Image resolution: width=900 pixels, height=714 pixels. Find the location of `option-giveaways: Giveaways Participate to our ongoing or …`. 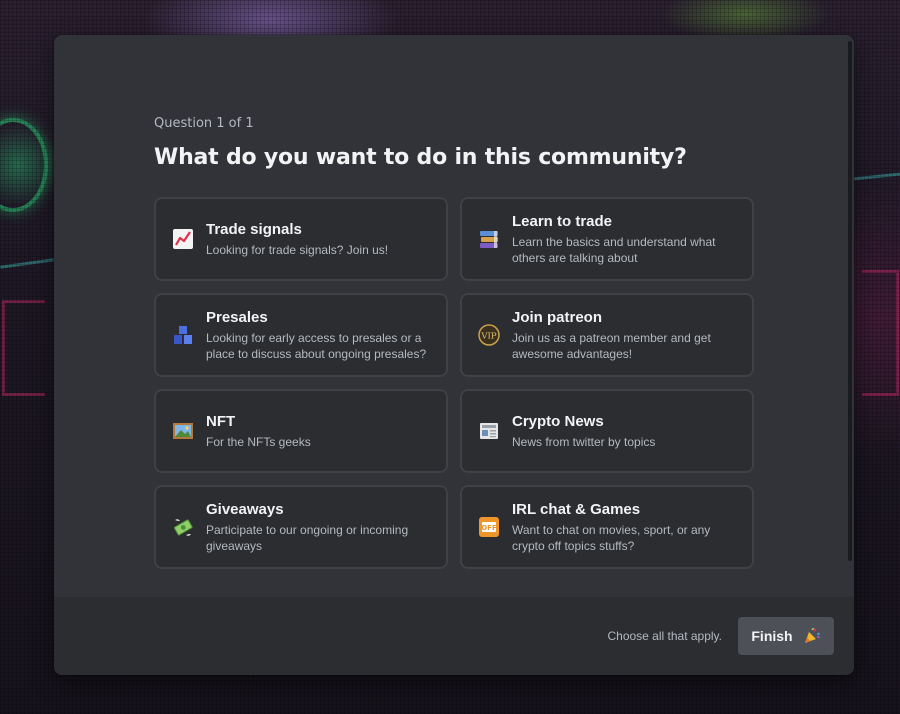

option-giveaways: Giveaways Participate to our ongoing or … is located at coordinates (301, 527).